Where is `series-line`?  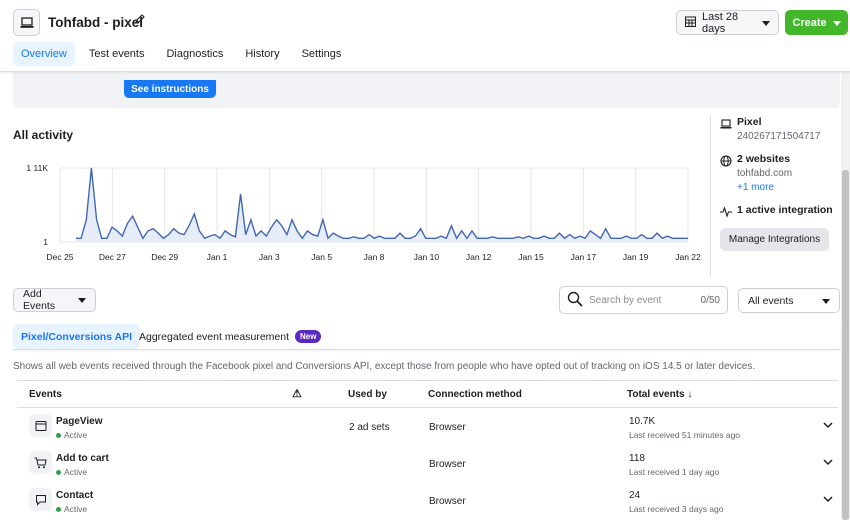
series-line is located at coordinates (382, 203).